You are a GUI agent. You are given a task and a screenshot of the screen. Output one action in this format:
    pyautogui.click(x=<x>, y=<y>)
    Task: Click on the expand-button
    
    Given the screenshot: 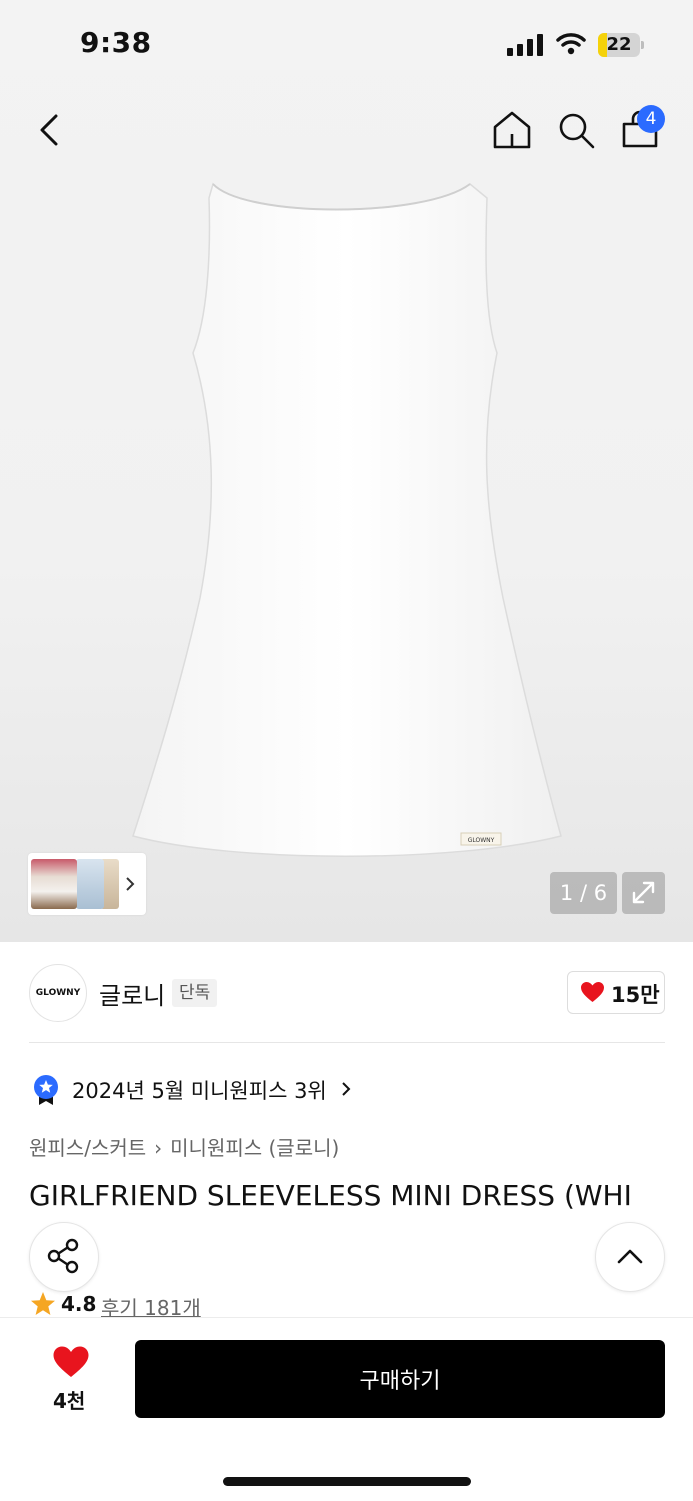 What is the action you would take?
    pyautogui.click(x=643, y=893)
    